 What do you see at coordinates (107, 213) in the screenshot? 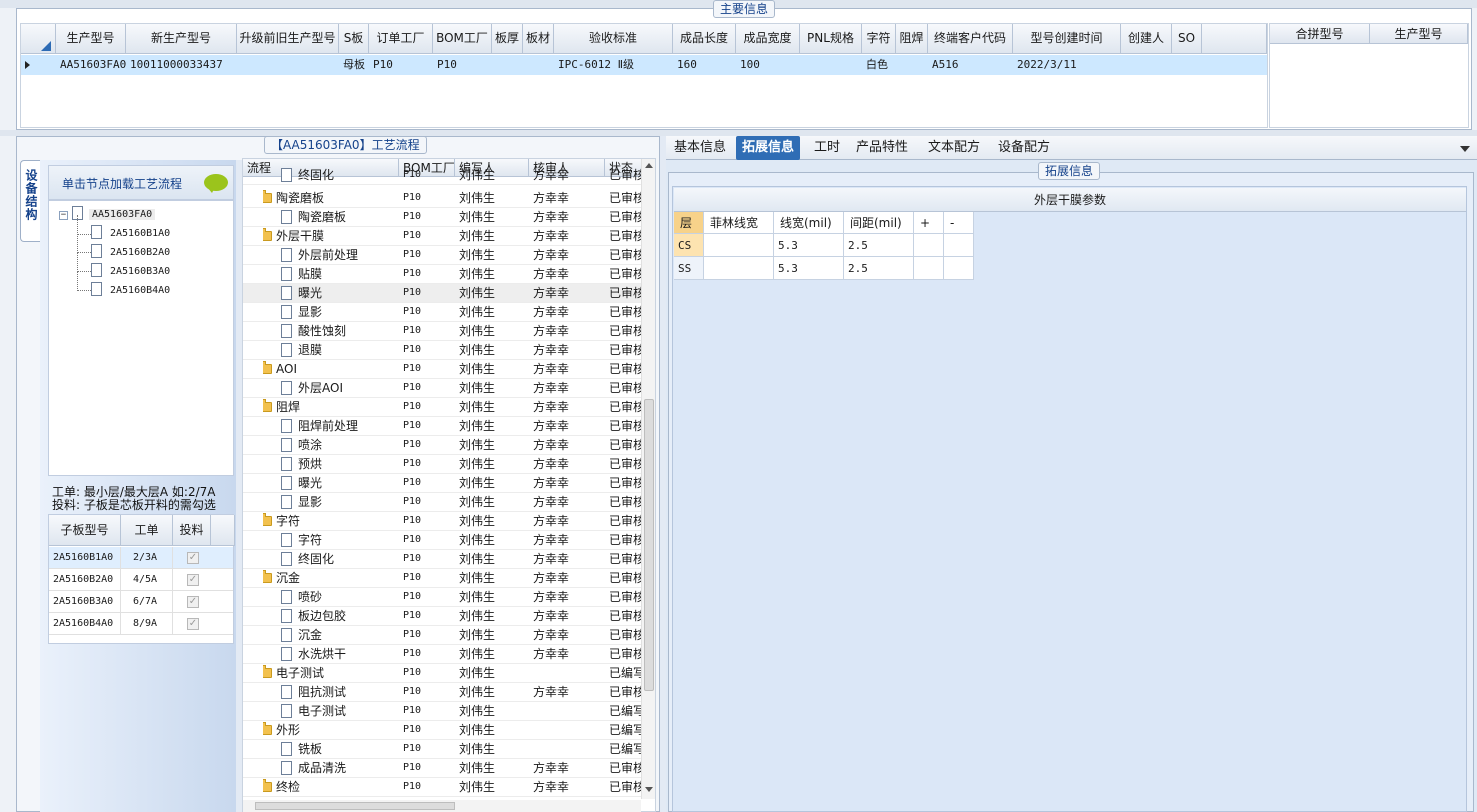
I see `tree-root: − AA51603FA0` at bounding box center [107, 213].